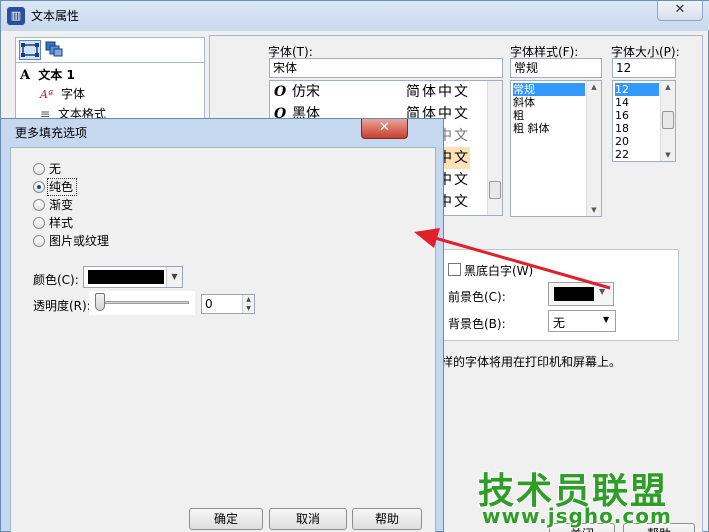 This screenshot has height=532, width=709. I want to click on slider-thumb, so click(100, 302).